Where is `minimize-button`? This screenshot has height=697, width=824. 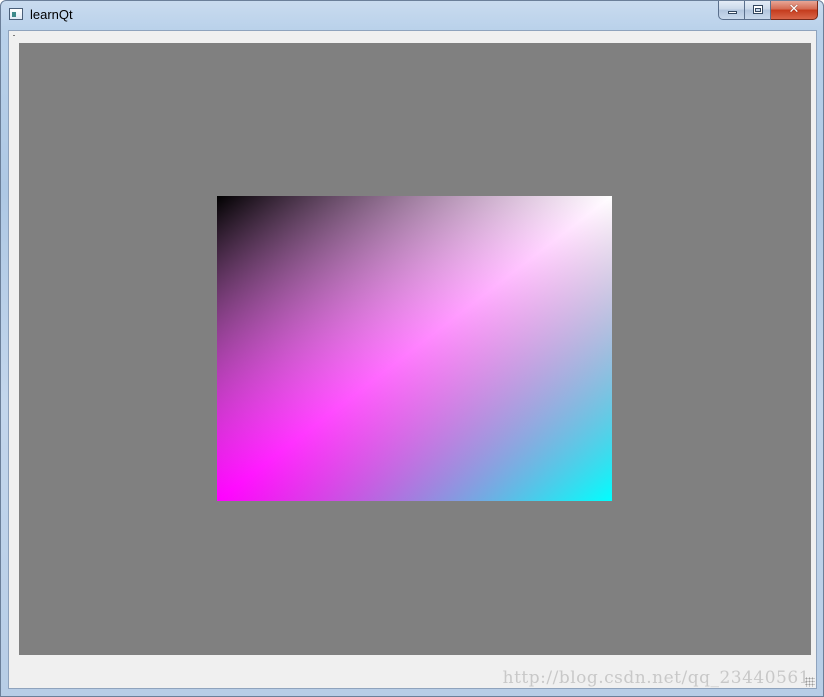
minimize-button is located at coordinates (731, 10).